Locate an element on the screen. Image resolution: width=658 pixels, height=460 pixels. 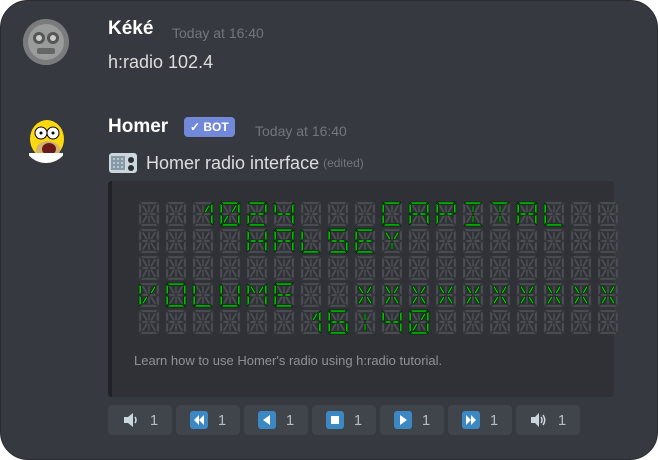
rewind-reaction-button: 1 is located at coordinates (208, 420).